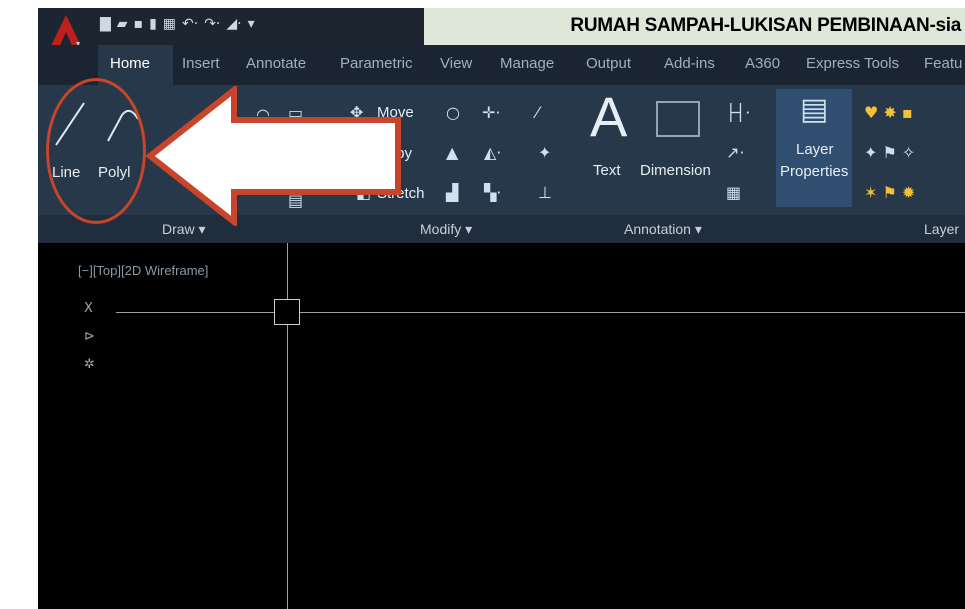 The image size is (965, 609). What do you see at coordinates (943, 63) in the screenshot?
I see `tab-featured: Featu` at bounding box center [943, 63].